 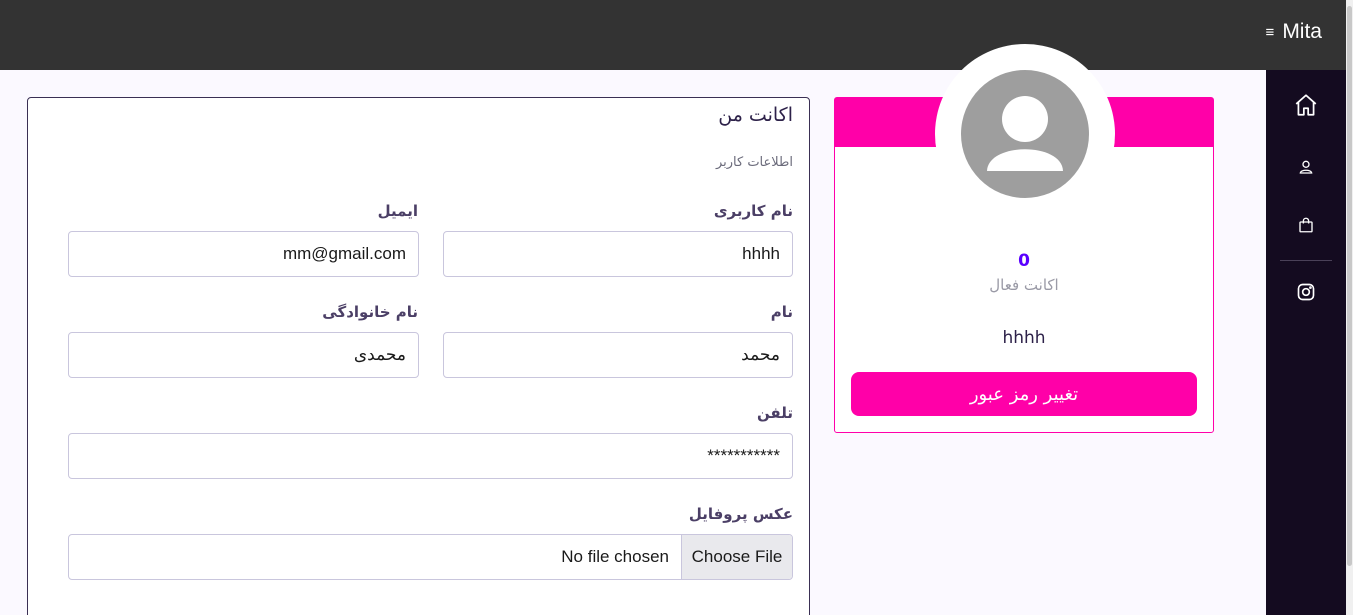 What do you see at coordinates (618, 355) in the screenshot?
I see `first-name-input` at bounding box center [618, 355].